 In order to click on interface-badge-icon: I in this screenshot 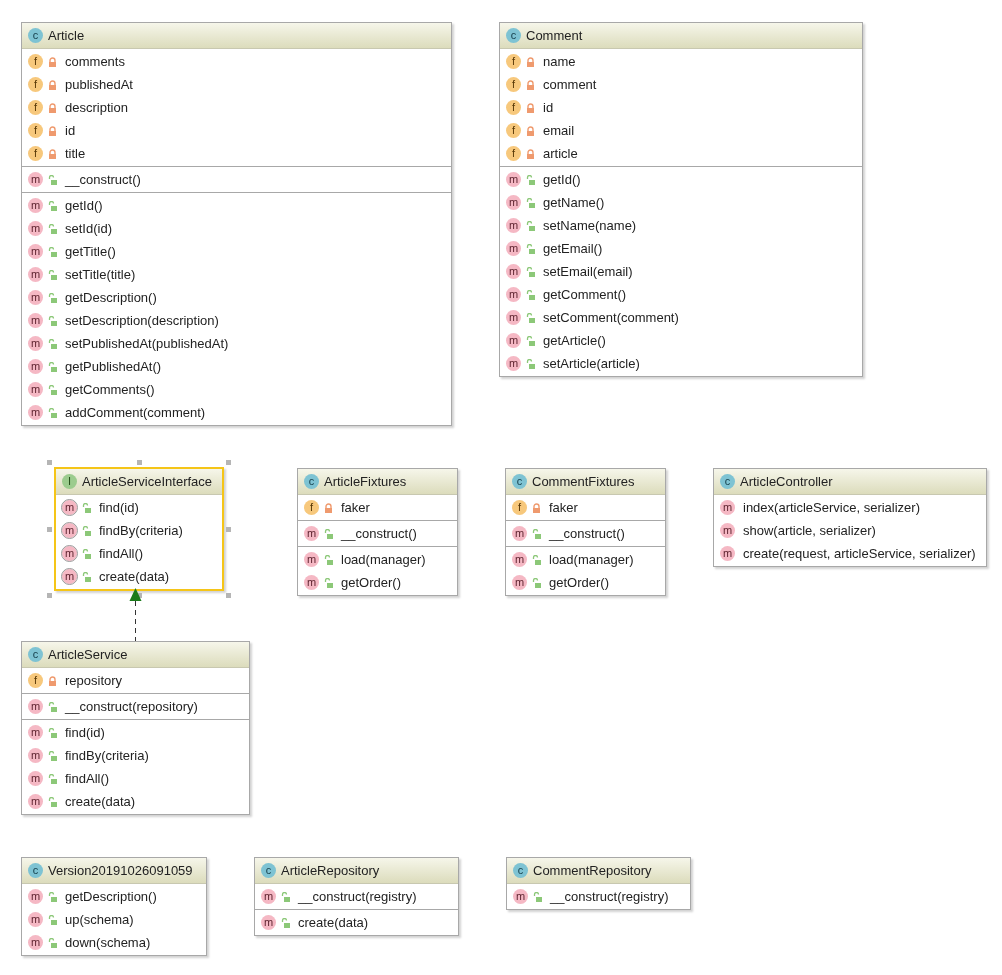, I will do `click(69, 481)`.